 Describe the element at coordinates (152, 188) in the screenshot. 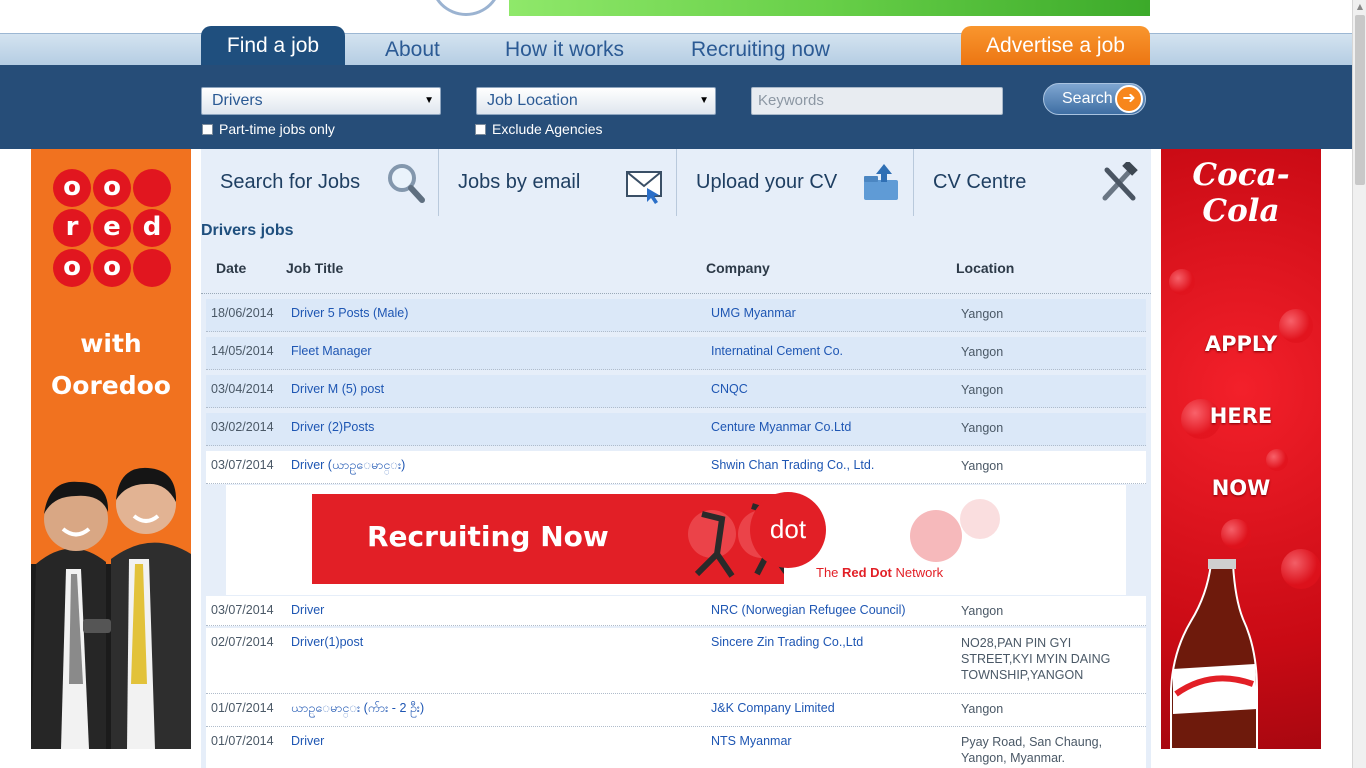

I see `logo-dot-plain` at that location.